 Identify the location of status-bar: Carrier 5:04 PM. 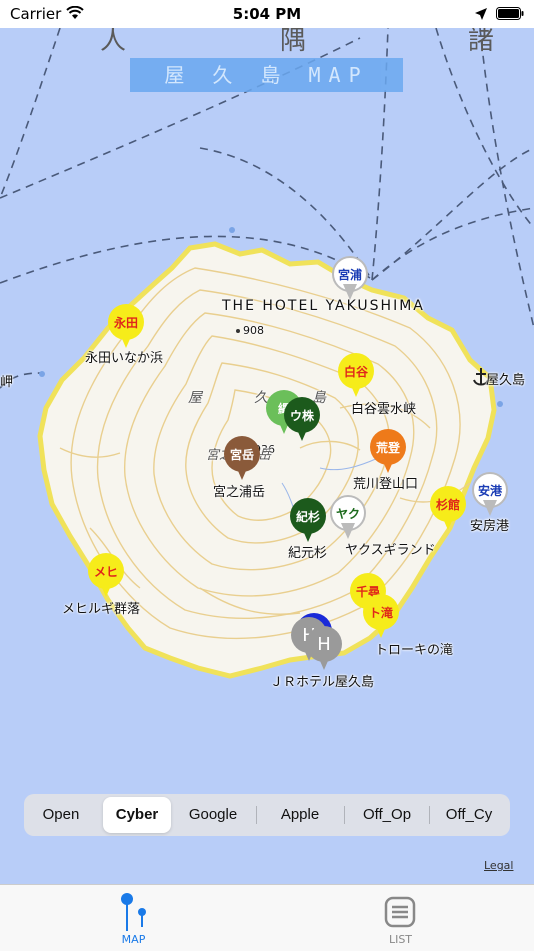
(267, 14).